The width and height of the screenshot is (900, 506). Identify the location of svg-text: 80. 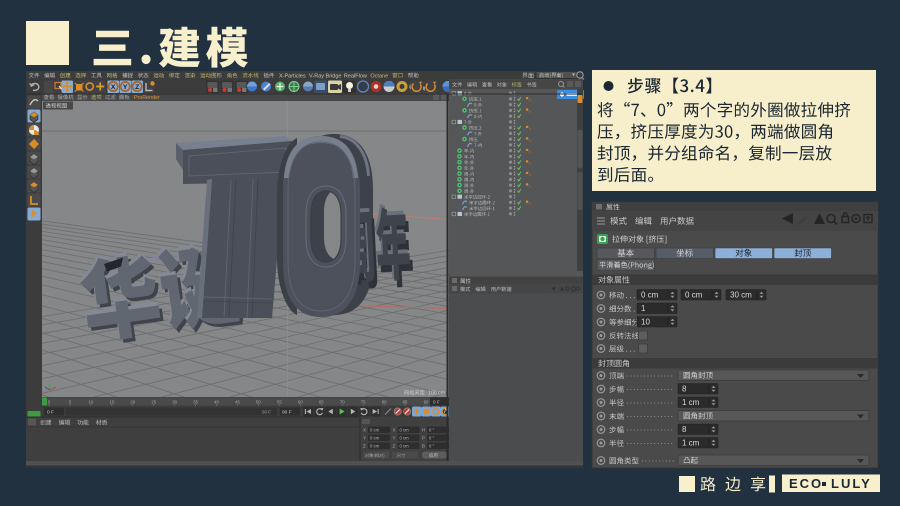
(384, 402).